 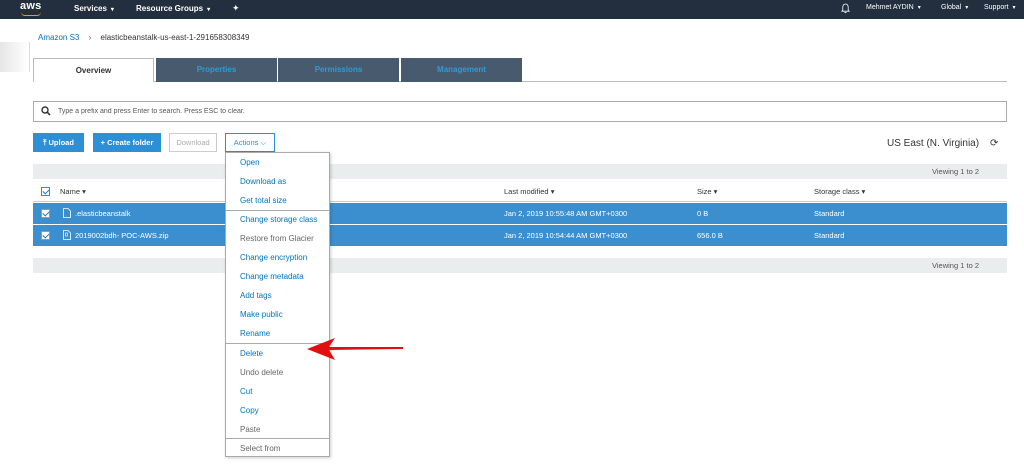 I want to click on menu-item-change-storage-class: Change storage class, so click(x=278, y=219).